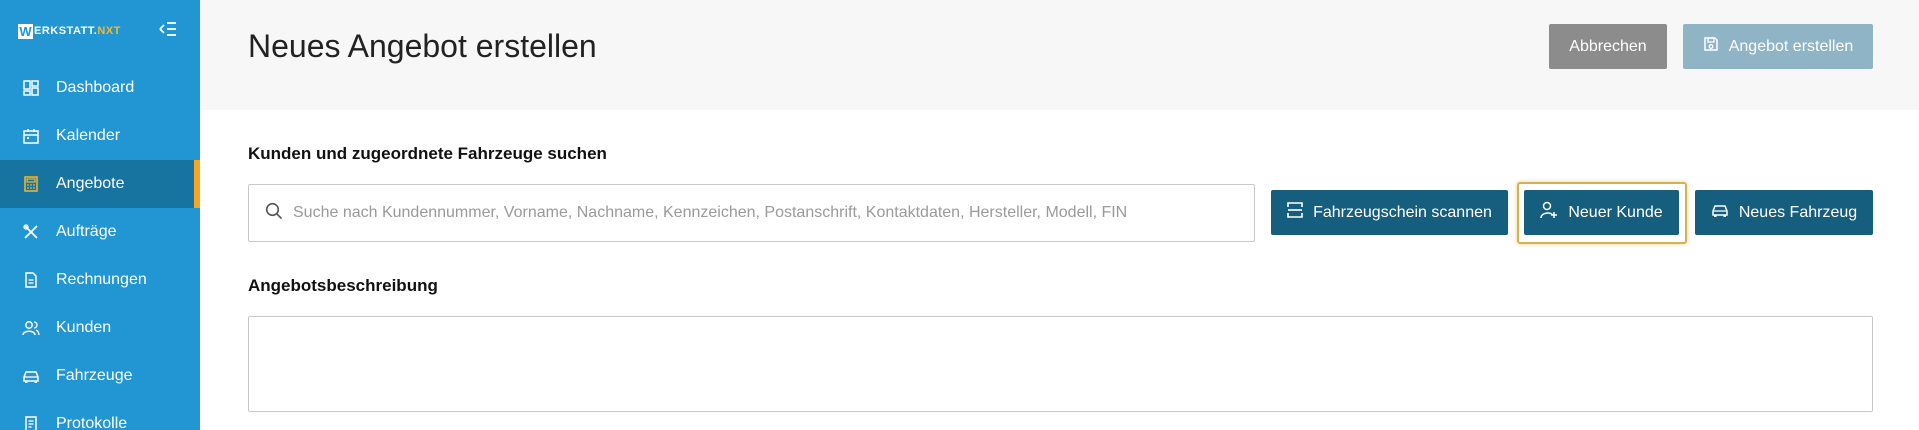  Describe the element at coordinates (31, 136) in the screenshot. I see `calendar-icon` at that location.